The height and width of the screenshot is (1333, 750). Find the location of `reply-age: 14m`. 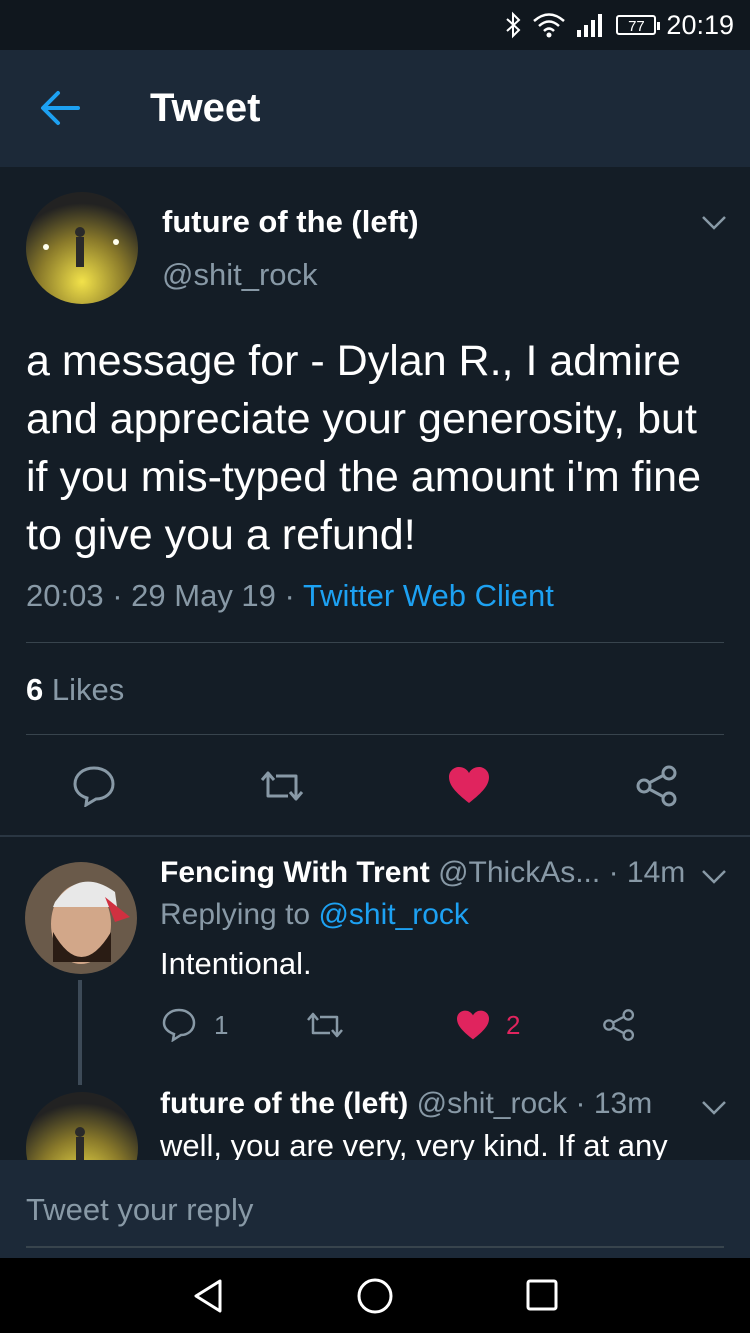

reply-age: 14m is located at coordinates (656, 872).